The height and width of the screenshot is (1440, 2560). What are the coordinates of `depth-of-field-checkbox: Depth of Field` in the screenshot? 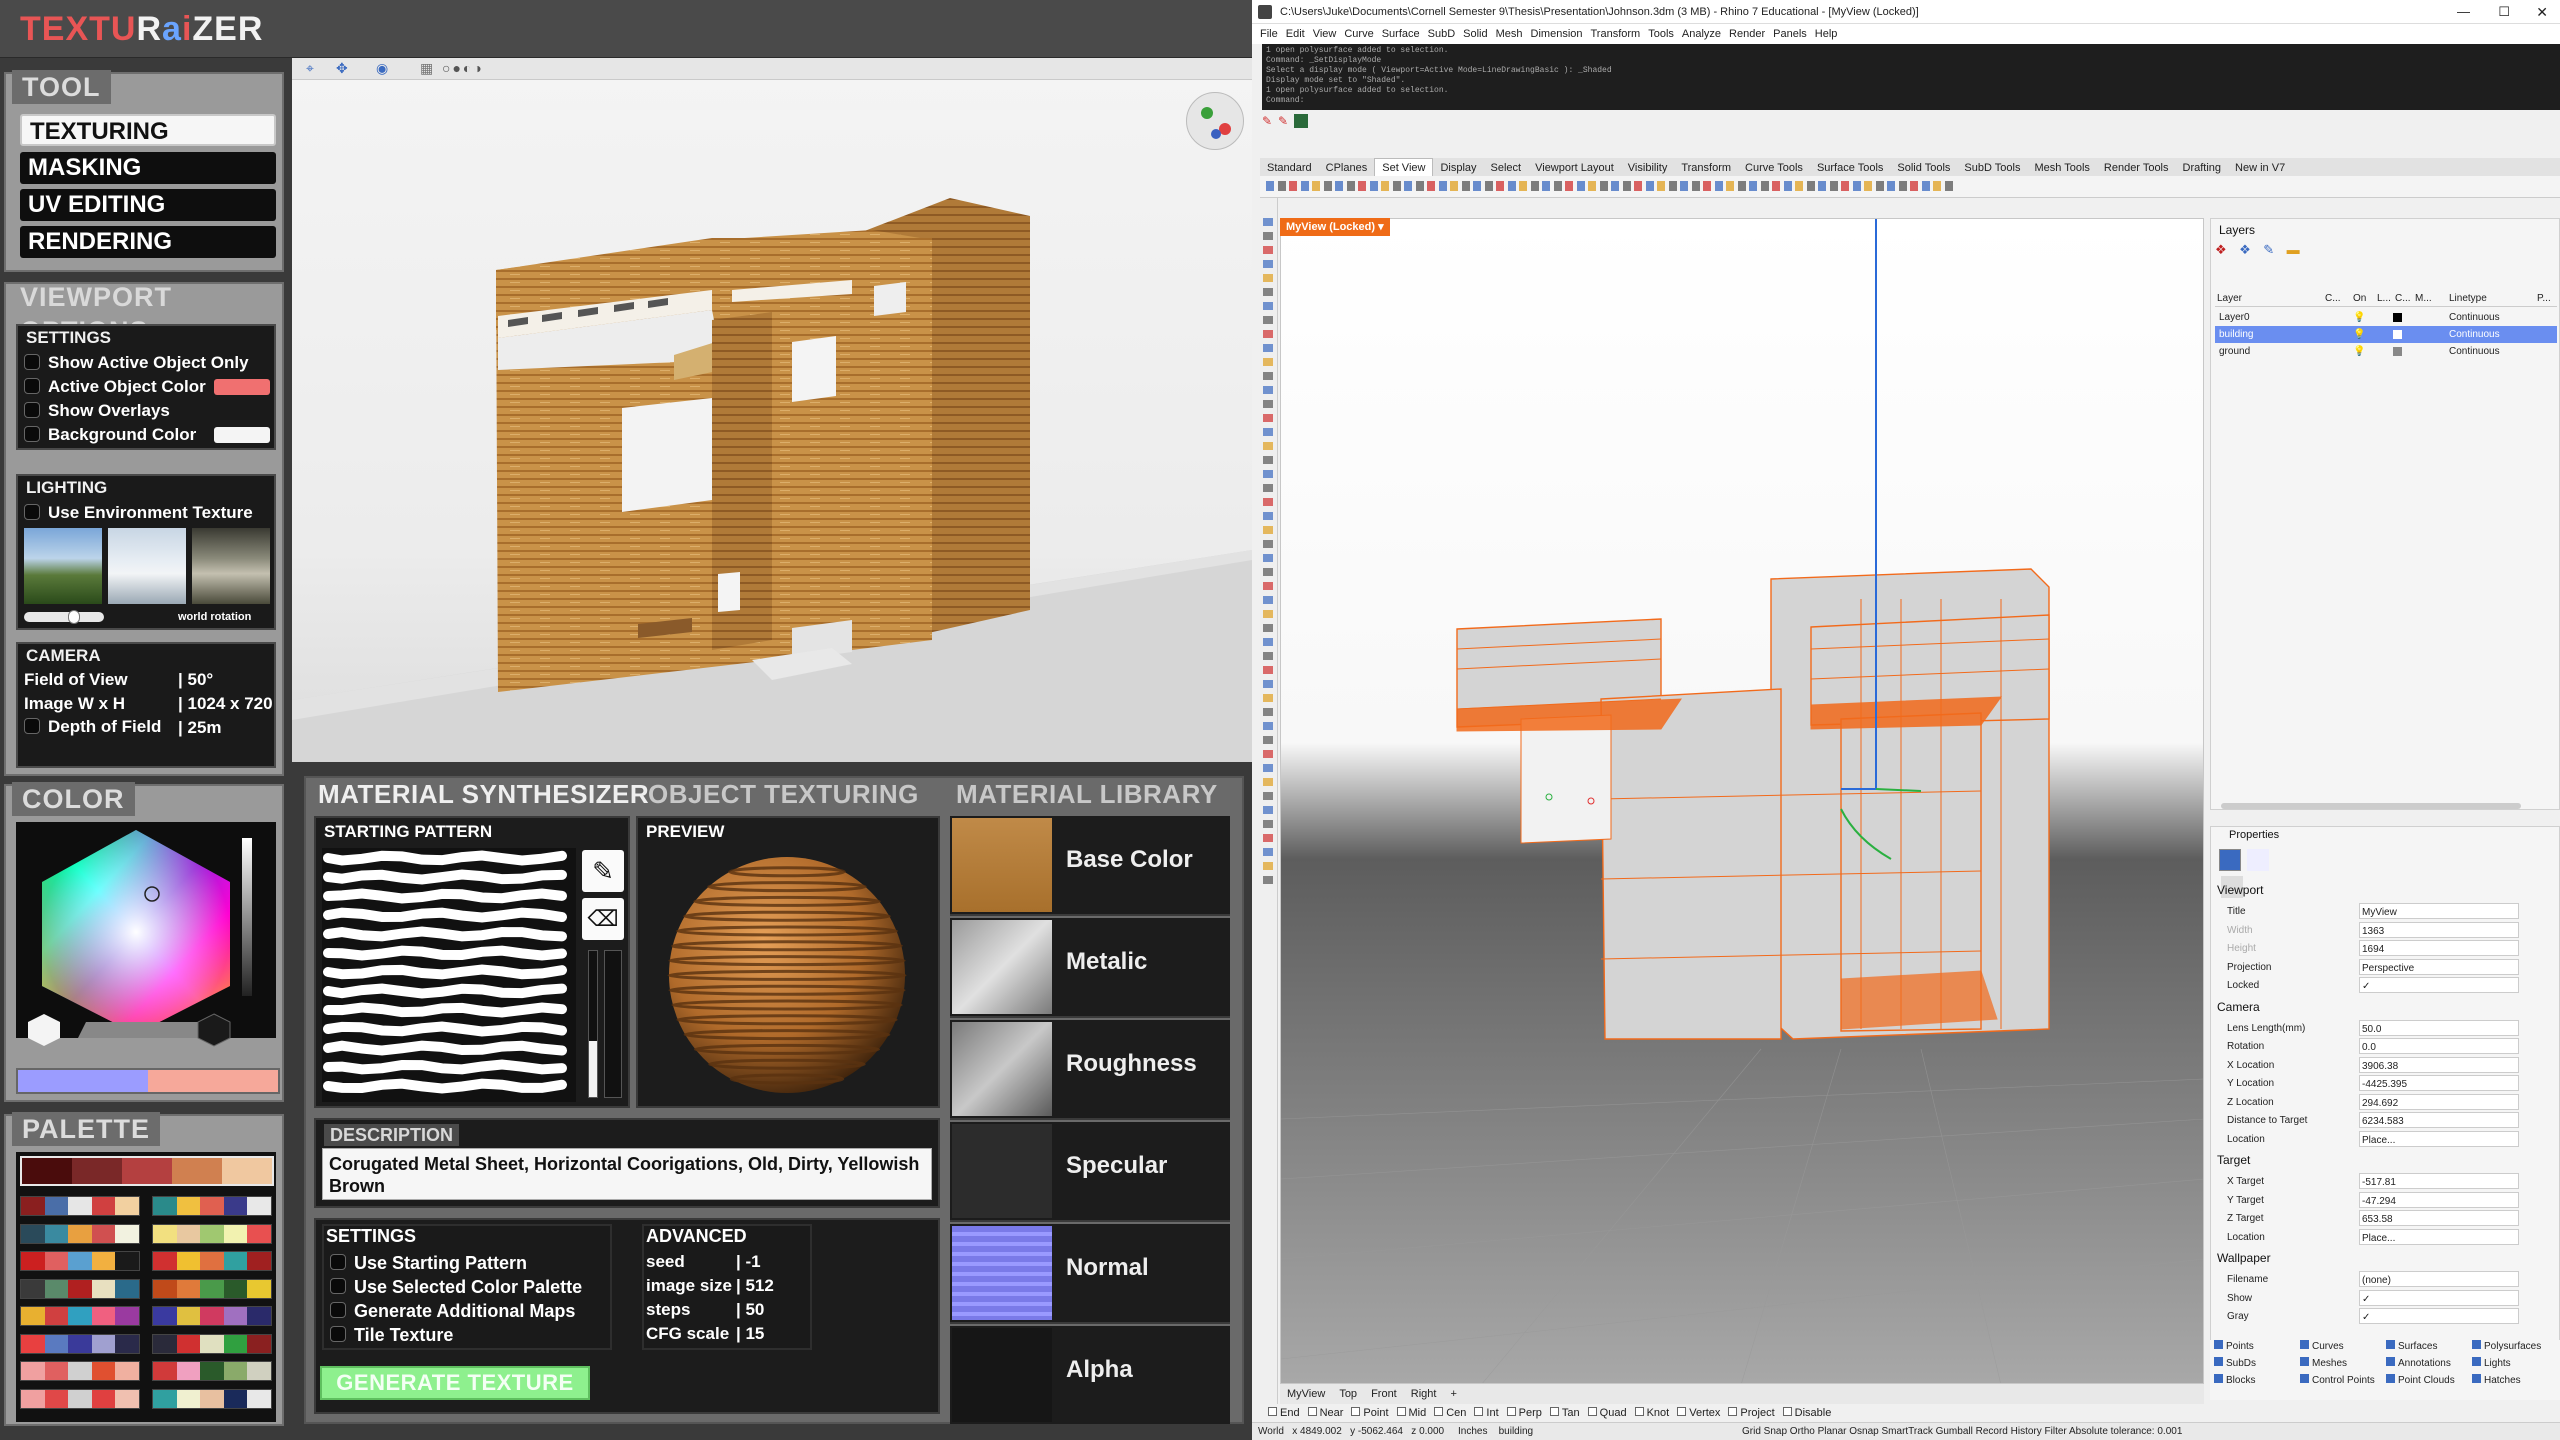 It's located at (92, 727).